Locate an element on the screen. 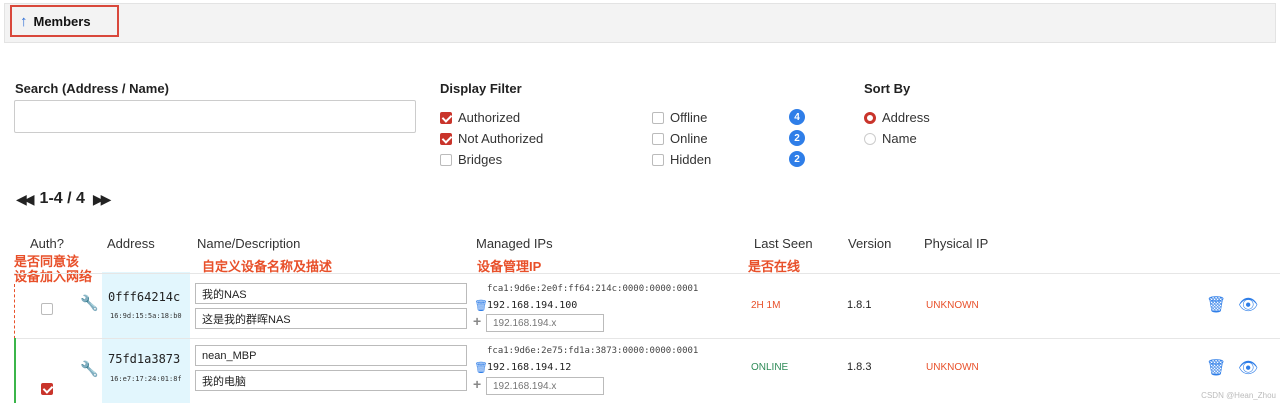 This screenshot has height=403, width=1280. member-mac: 16:9d:15:5a:18:b0 is located at coordinates (146, 316).